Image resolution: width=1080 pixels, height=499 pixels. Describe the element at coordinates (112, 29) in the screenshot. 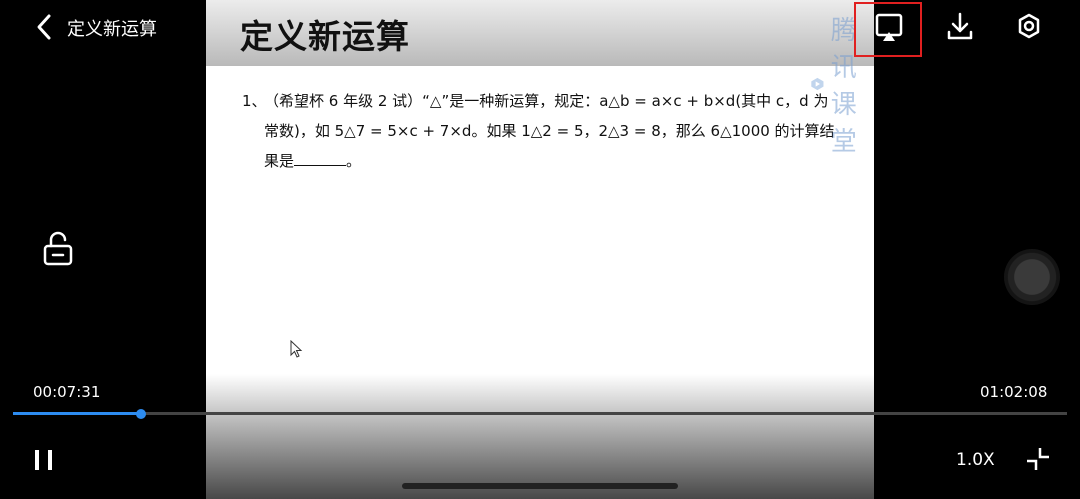

I see `page-title: 定义新运算` at that location.